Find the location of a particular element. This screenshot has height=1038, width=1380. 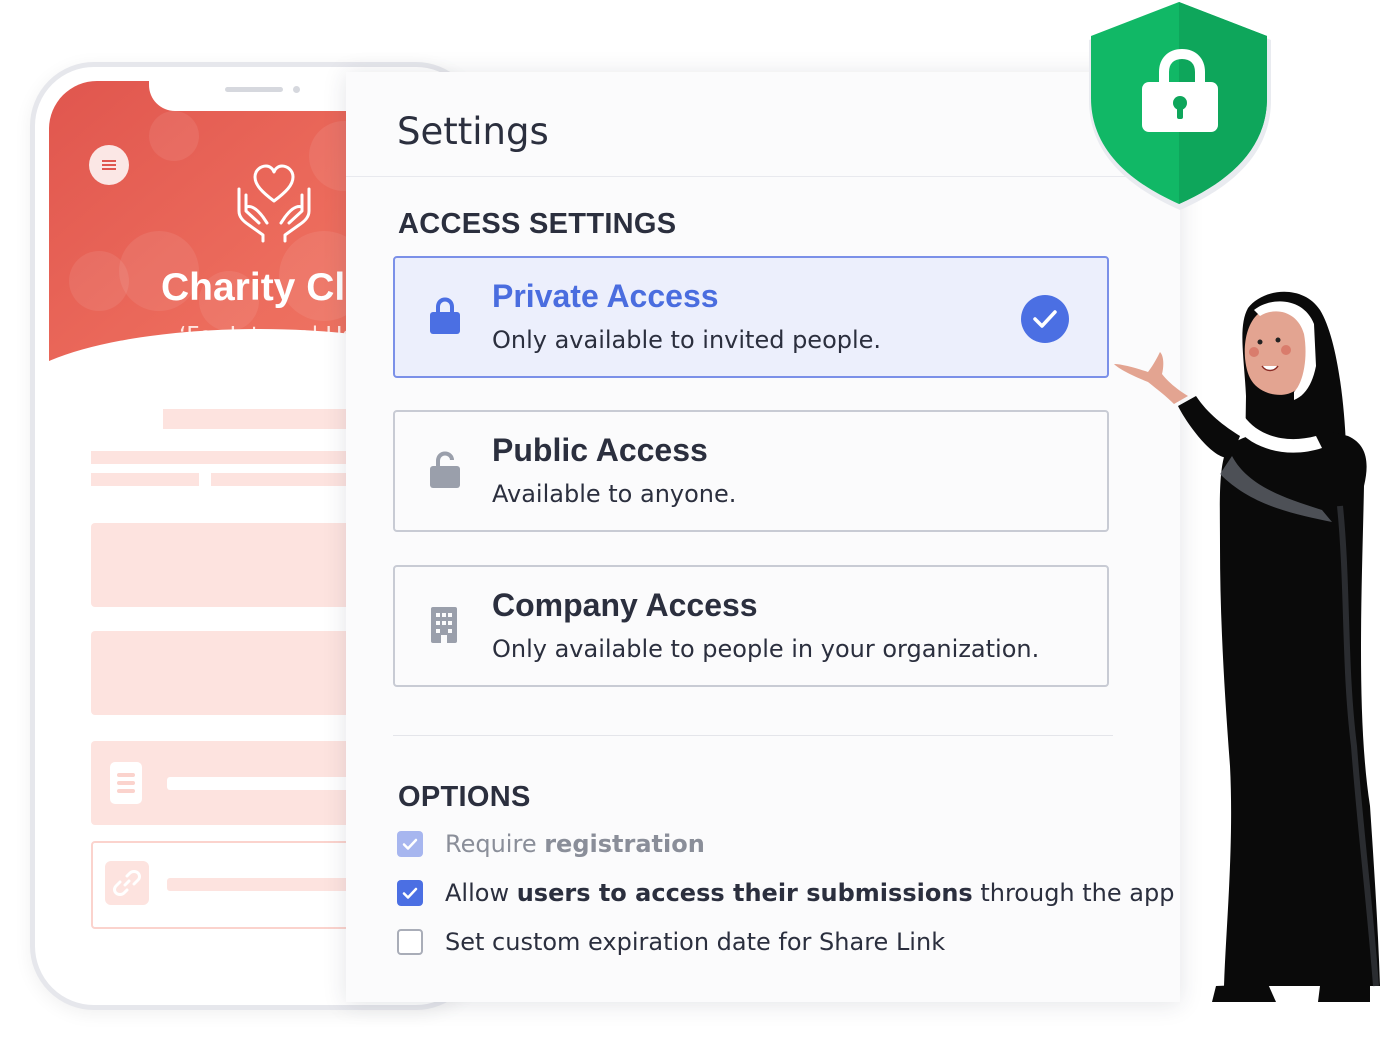

require-registration-option: Require registration is located at coordinates (551, 844).